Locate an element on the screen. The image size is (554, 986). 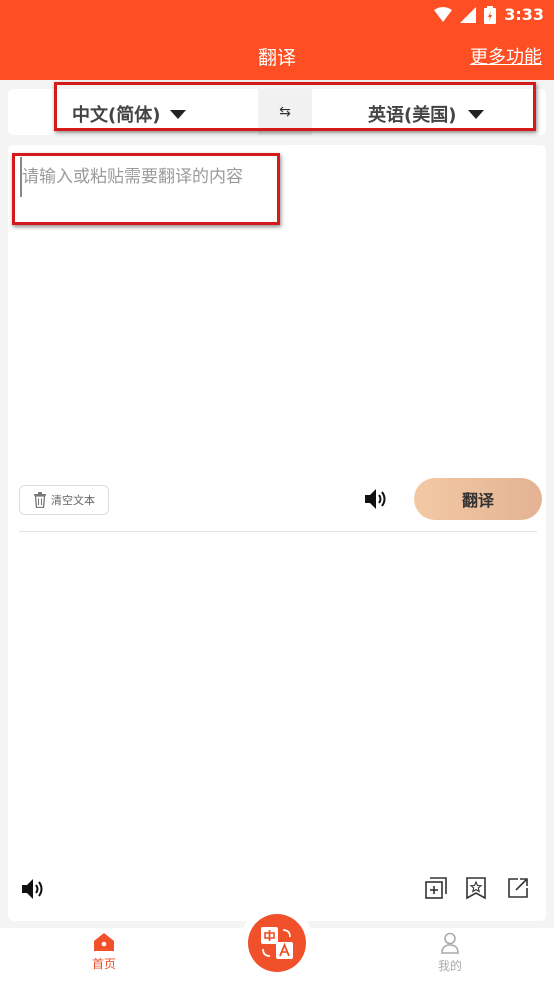
clear-text-button: 清空文本 is located at coordinates (64, 500).